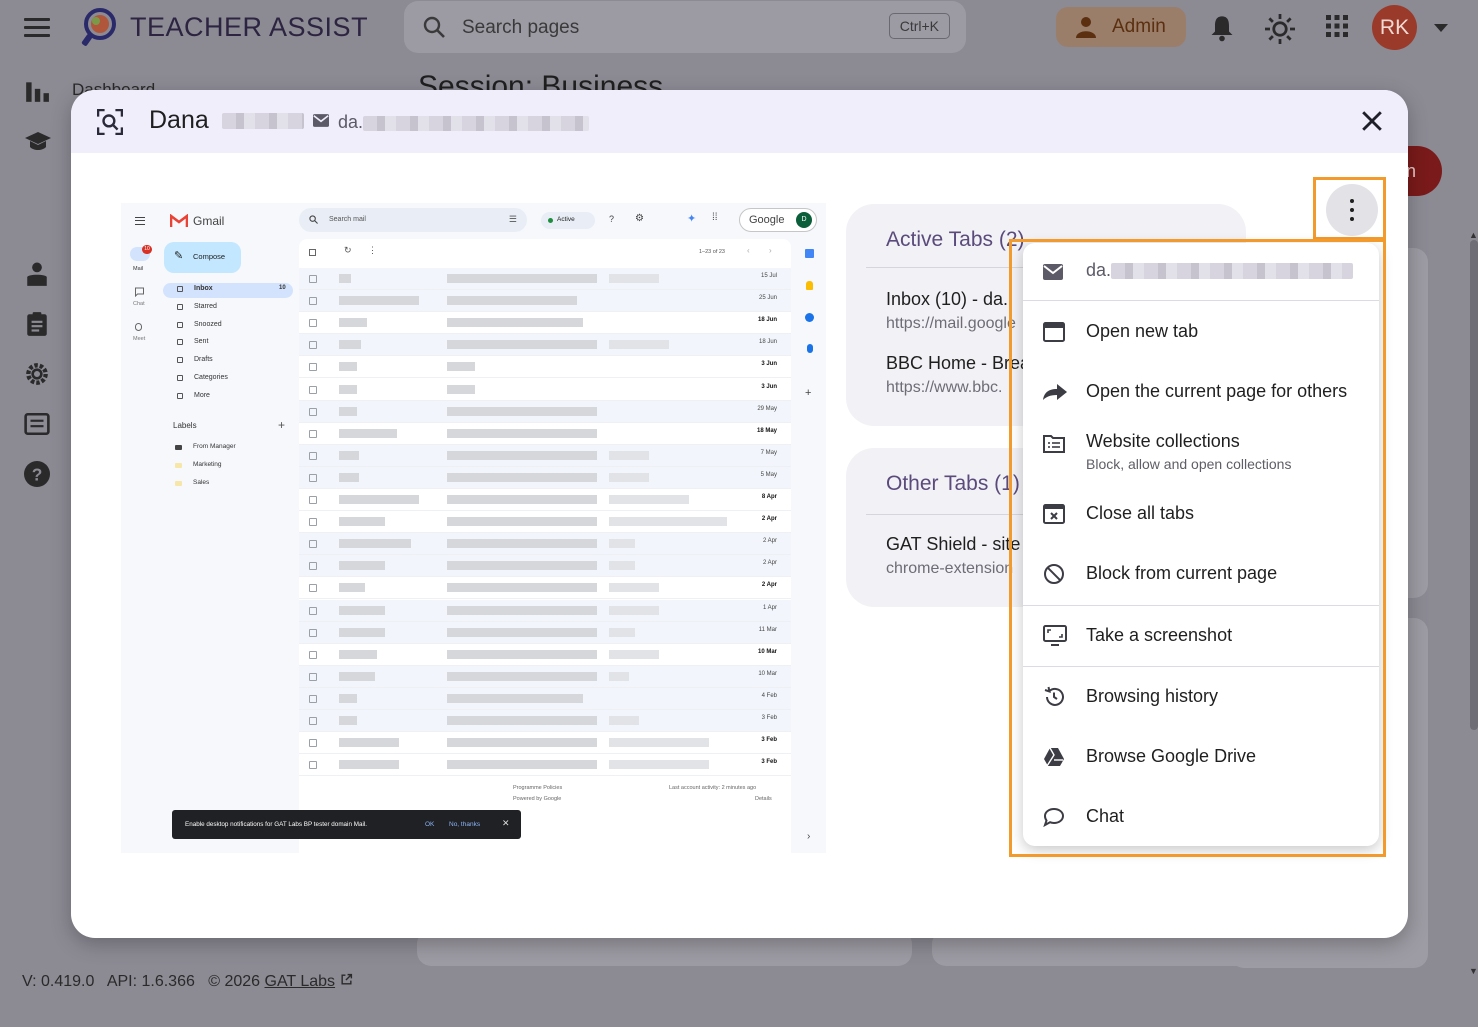 The height and width of the screenshot is (1027, 1478). I want to click on table-row: 5 May, so click(545, 477).